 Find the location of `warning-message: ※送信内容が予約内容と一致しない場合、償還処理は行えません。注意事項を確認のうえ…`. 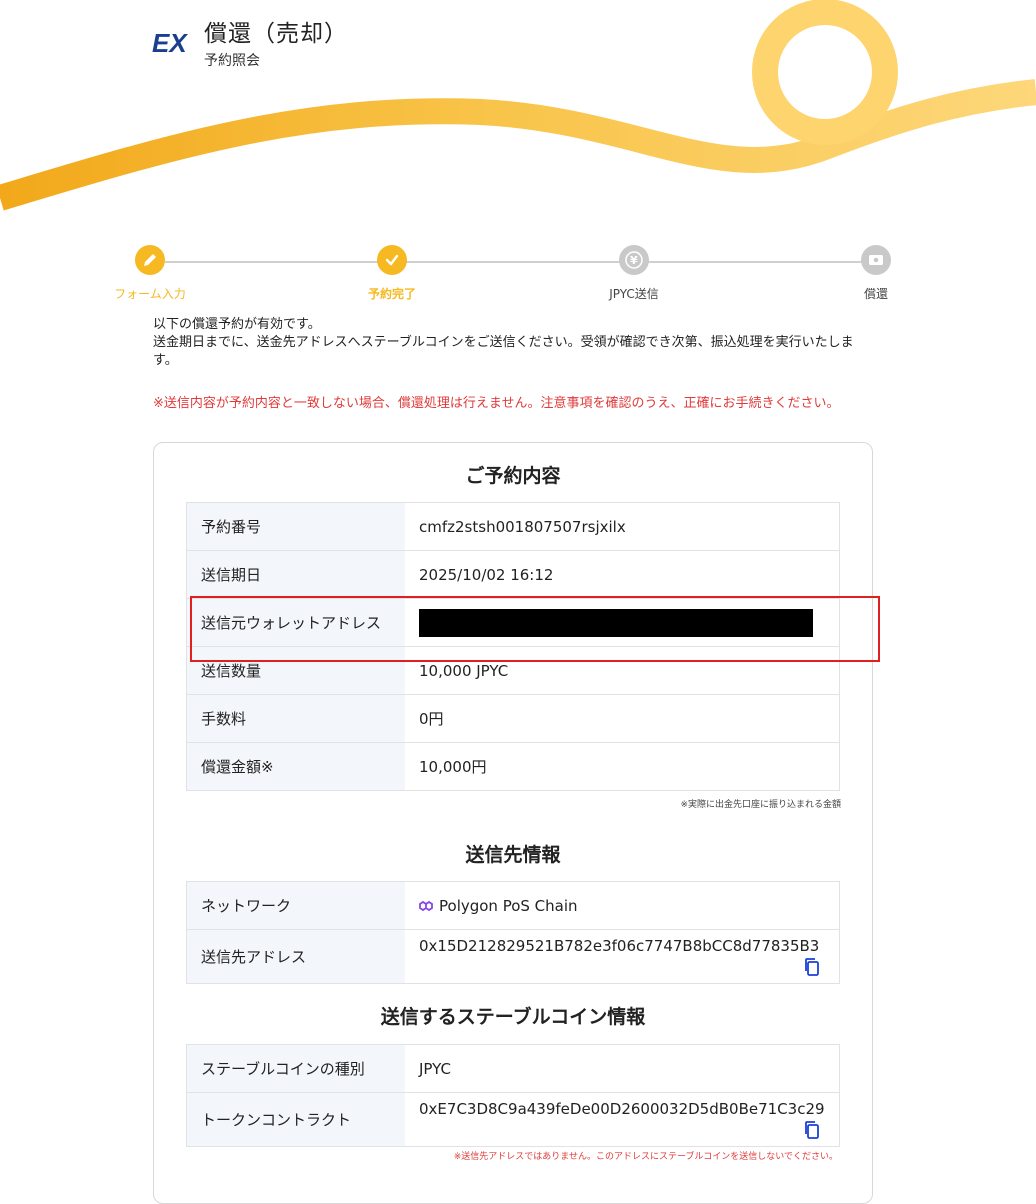

warning-message: ※送信内容が予約内容と一致しない場合、償還処理は行えません。注意事項を確認のうえ… is located at coordinates (496, 403).